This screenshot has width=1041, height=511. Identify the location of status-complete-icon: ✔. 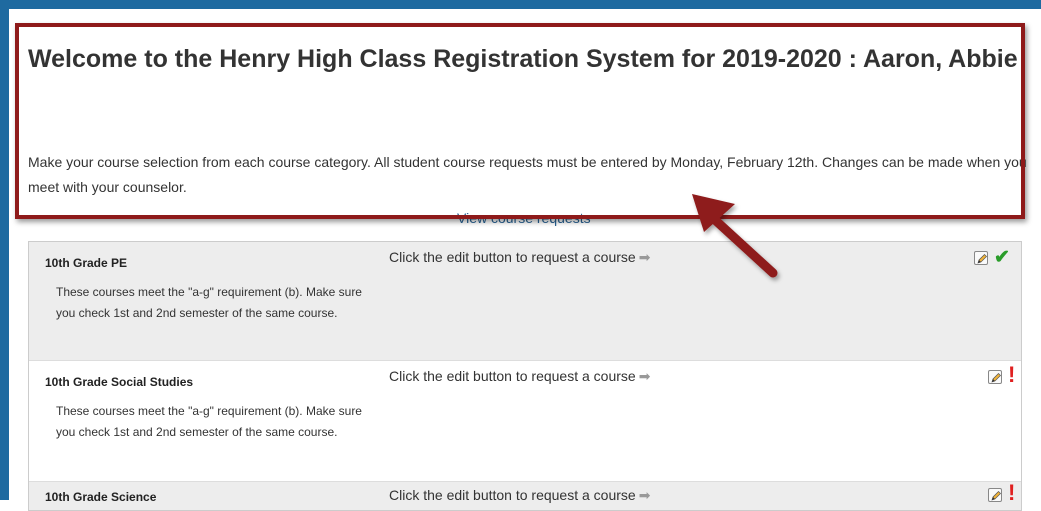
(1002, 257).